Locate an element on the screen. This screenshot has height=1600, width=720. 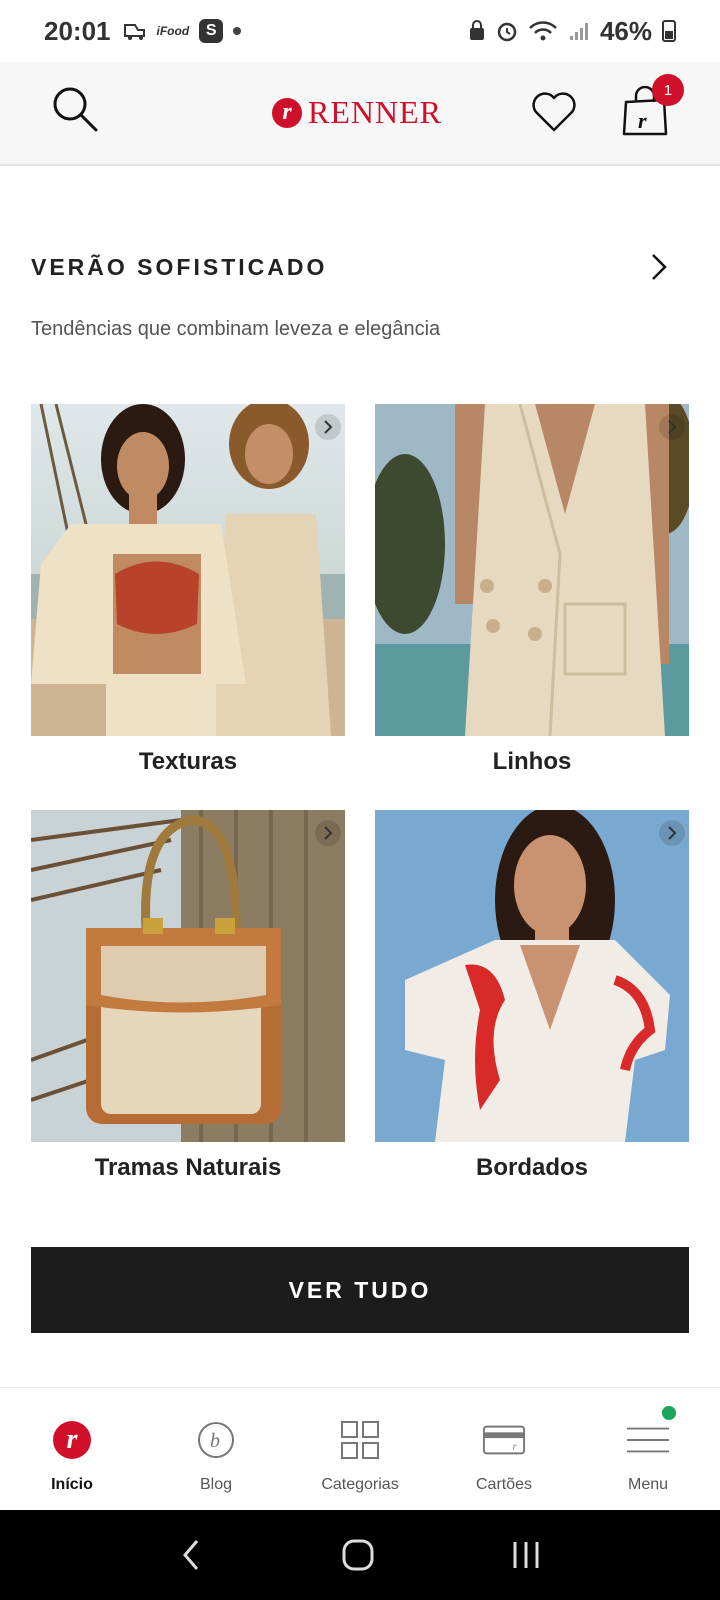
nav-item-categorias: Categorias is located at coordinates (360, 1449).